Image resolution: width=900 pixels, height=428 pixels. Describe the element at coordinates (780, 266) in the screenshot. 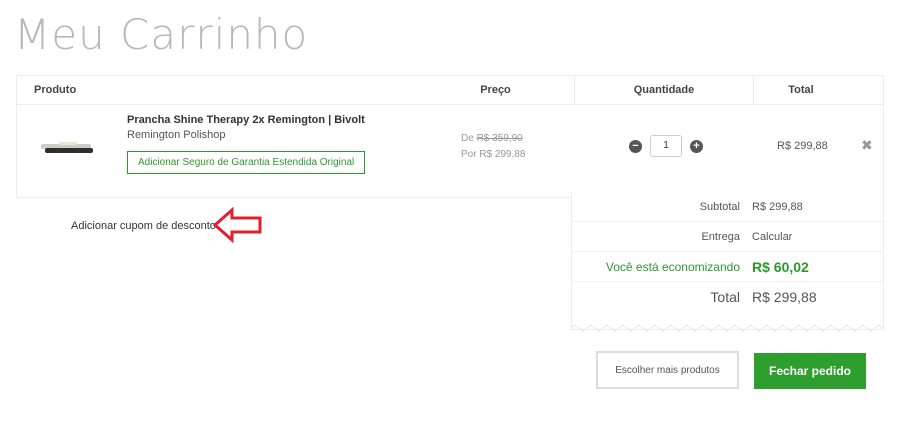

I see `savings-value: R$ 60,02` at that location.